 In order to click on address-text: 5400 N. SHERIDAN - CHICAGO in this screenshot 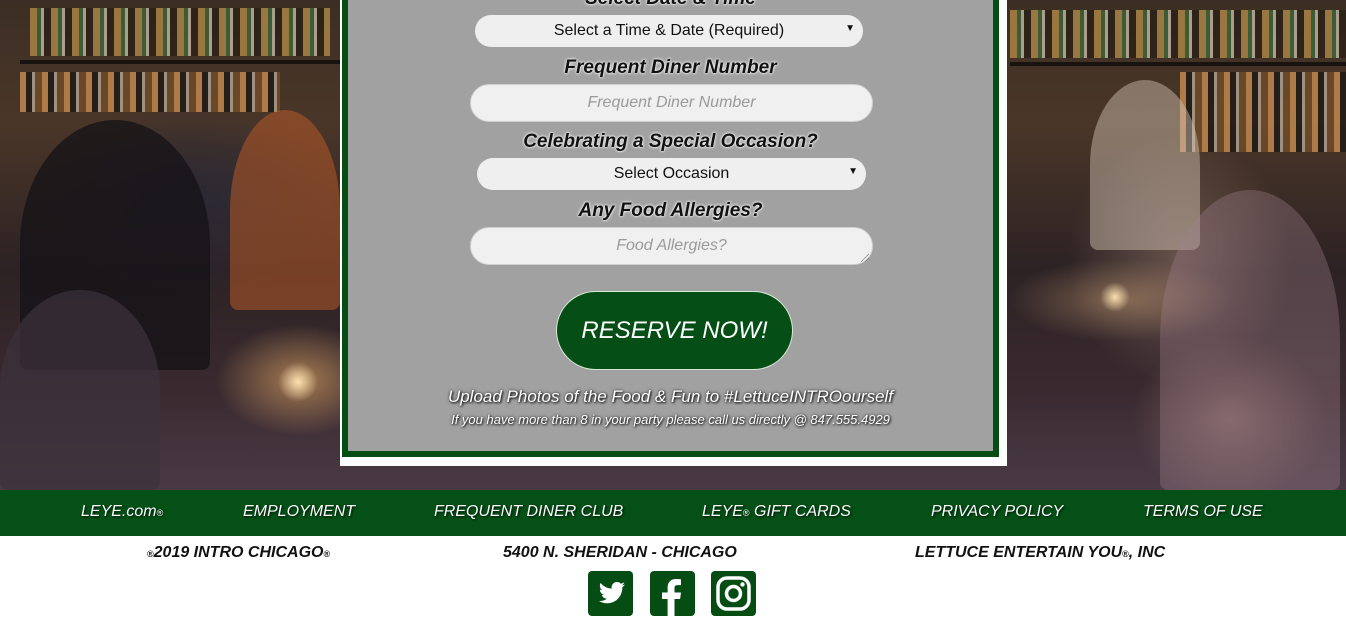, I will do `click(620, 552)`.